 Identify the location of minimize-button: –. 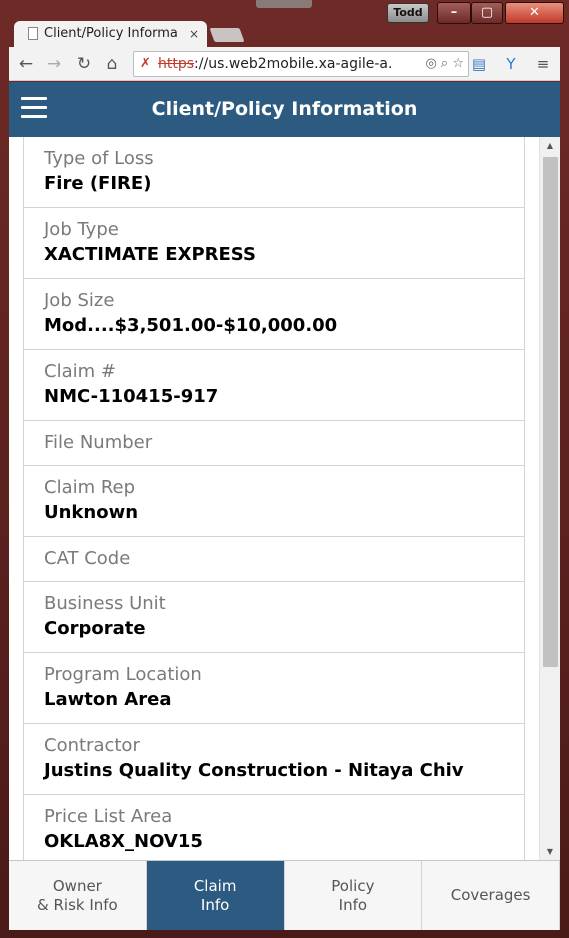
(454, 13).